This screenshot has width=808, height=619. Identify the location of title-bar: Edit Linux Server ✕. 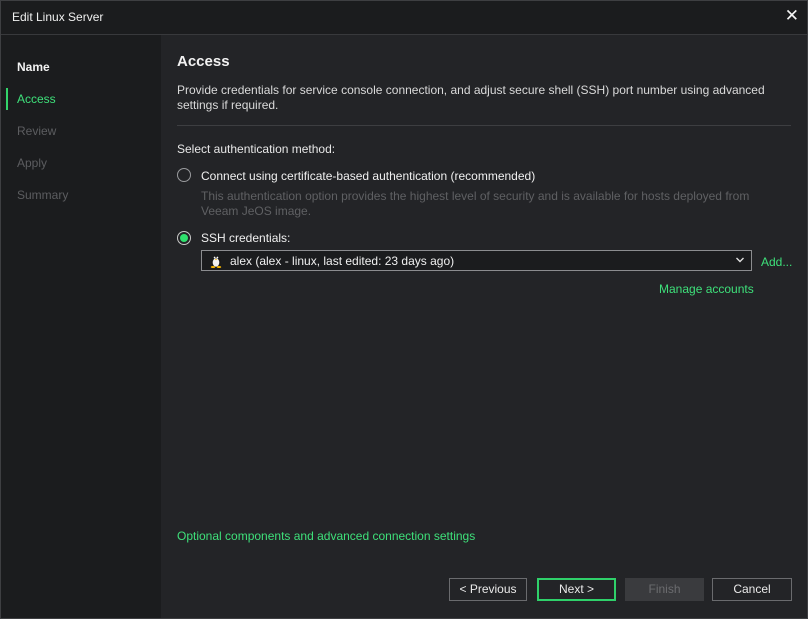
(404, 18).